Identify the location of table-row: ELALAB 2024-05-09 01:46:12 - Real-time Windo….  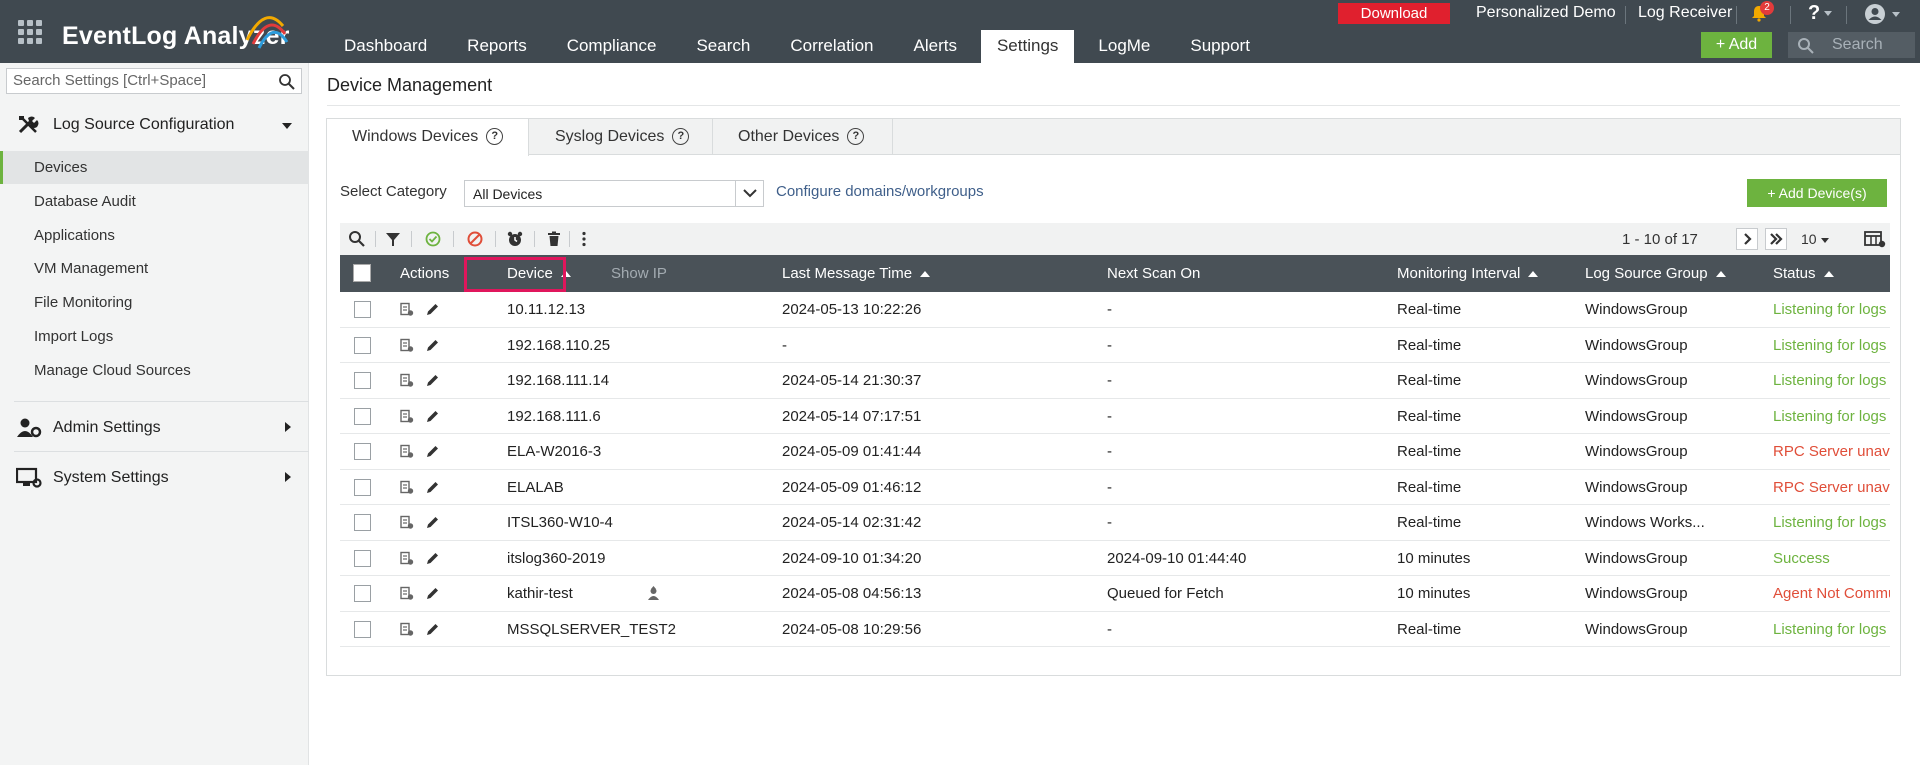
(1115, 487).